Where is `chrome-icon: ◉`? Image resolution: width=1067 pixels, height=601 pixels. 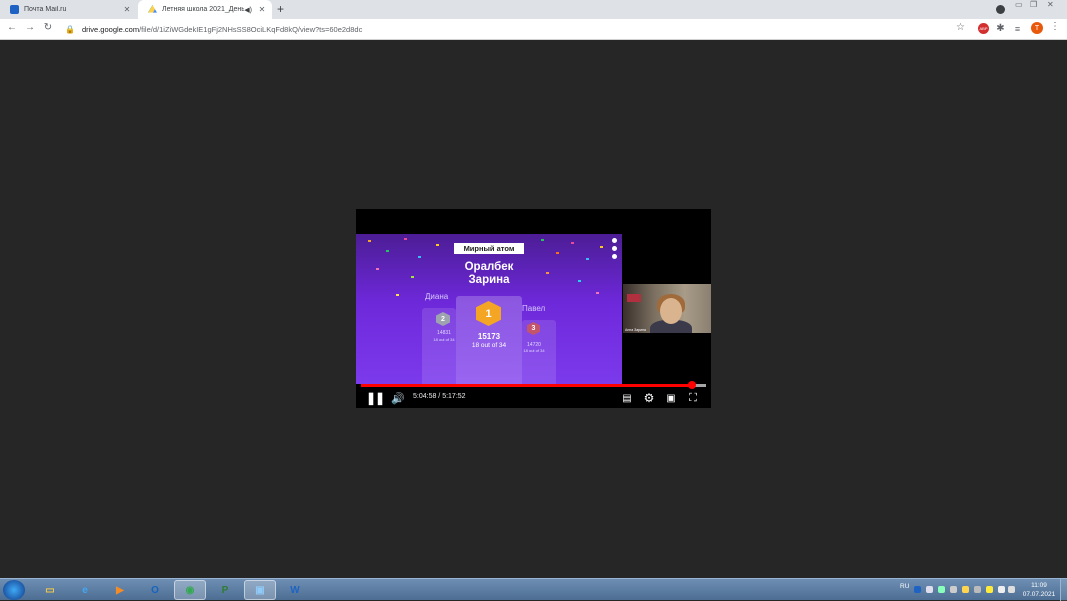 chrome-icon: ◉ is located at coordinates (190, 590).